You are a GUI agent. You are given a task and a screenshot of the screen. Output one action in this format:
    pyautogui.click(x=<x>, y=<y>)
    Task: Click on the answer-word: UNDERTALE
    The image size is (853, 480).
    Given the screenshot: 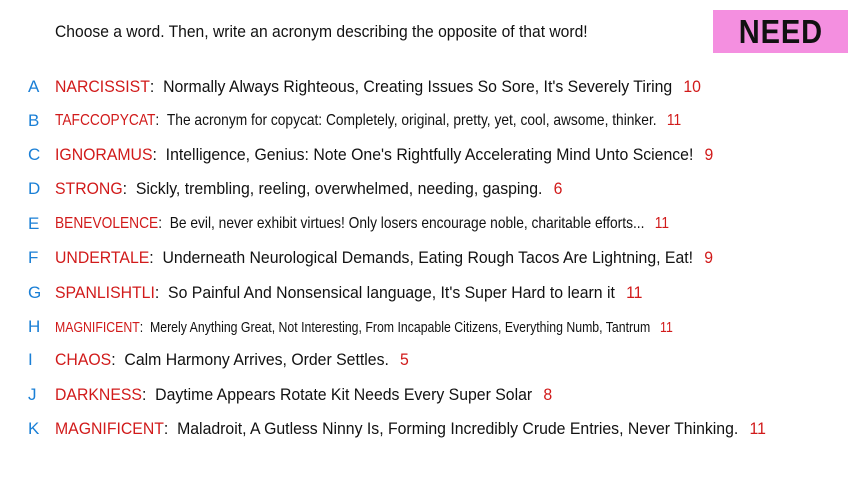 What is the action you would take?
    pyautogui.click(x=102, y=257)
    